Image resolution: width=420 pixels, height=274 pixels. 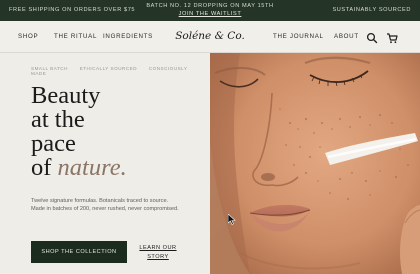 I want to click on search-icon, so click(x=372, y=37).